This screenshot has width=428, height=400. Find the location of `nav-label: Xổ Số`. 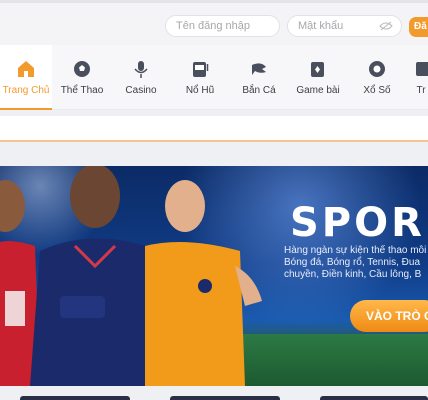

nav-label: Xổ Số is located at coordinates (377, 90).